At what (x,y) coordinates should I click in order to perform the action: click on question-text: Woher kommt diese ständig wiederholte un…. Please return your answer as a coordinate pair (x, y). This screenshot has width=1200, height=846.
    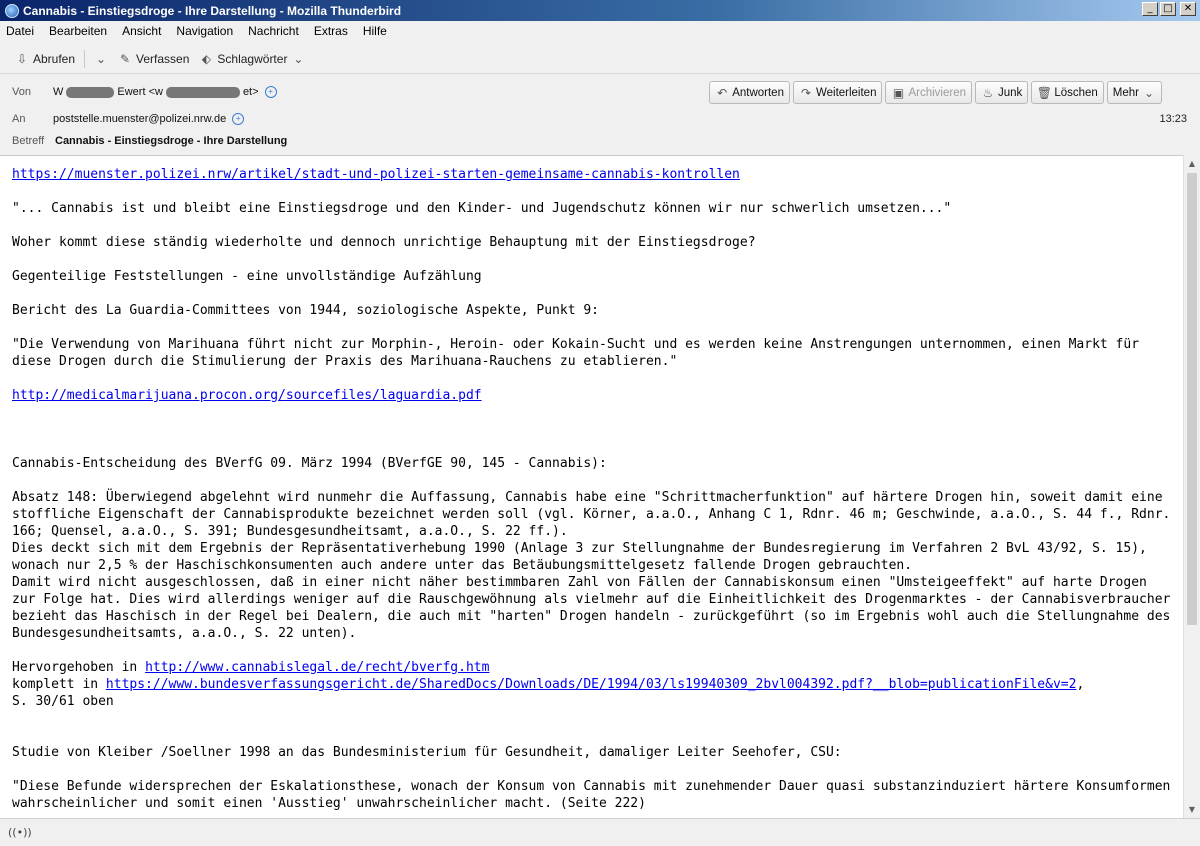
    Looking at the image, I should click on (384, 242).